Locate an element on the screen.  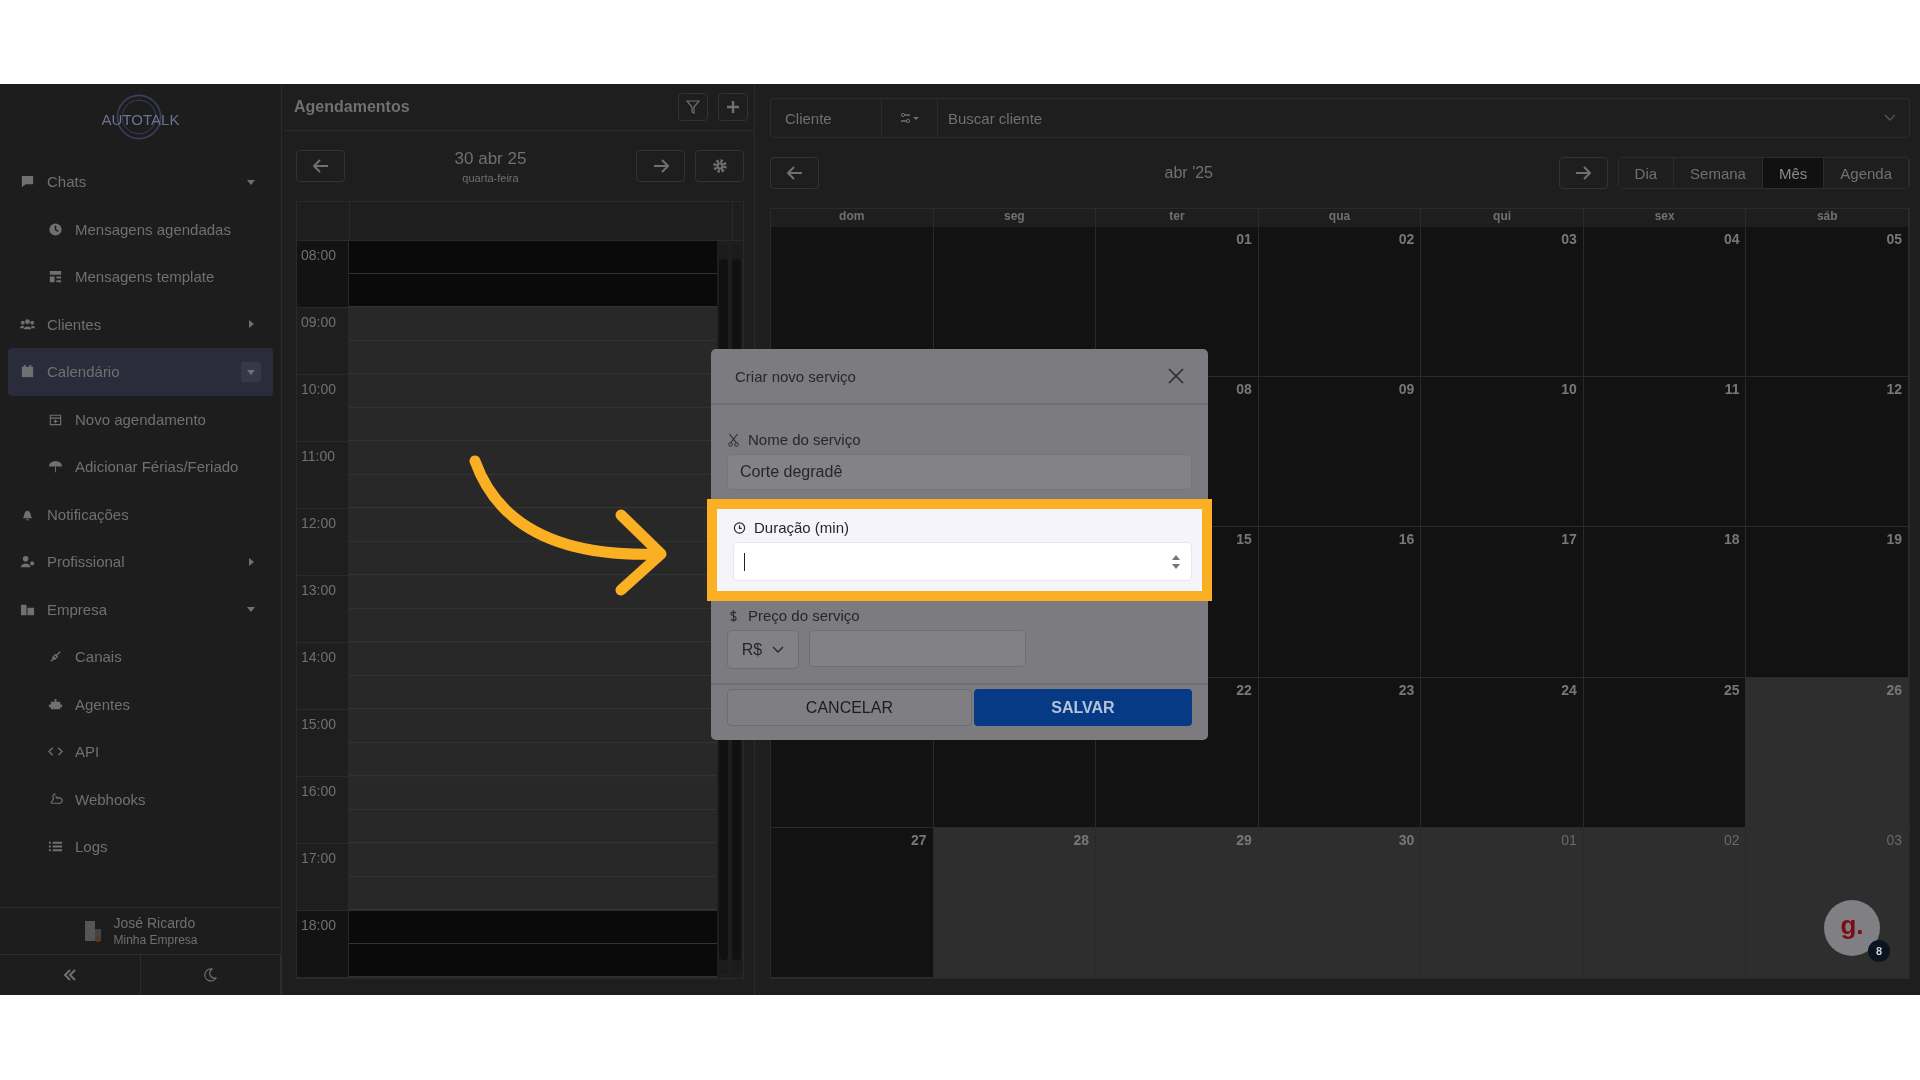
logo-text: AUTOTALK is located at coordinates (140, 119).